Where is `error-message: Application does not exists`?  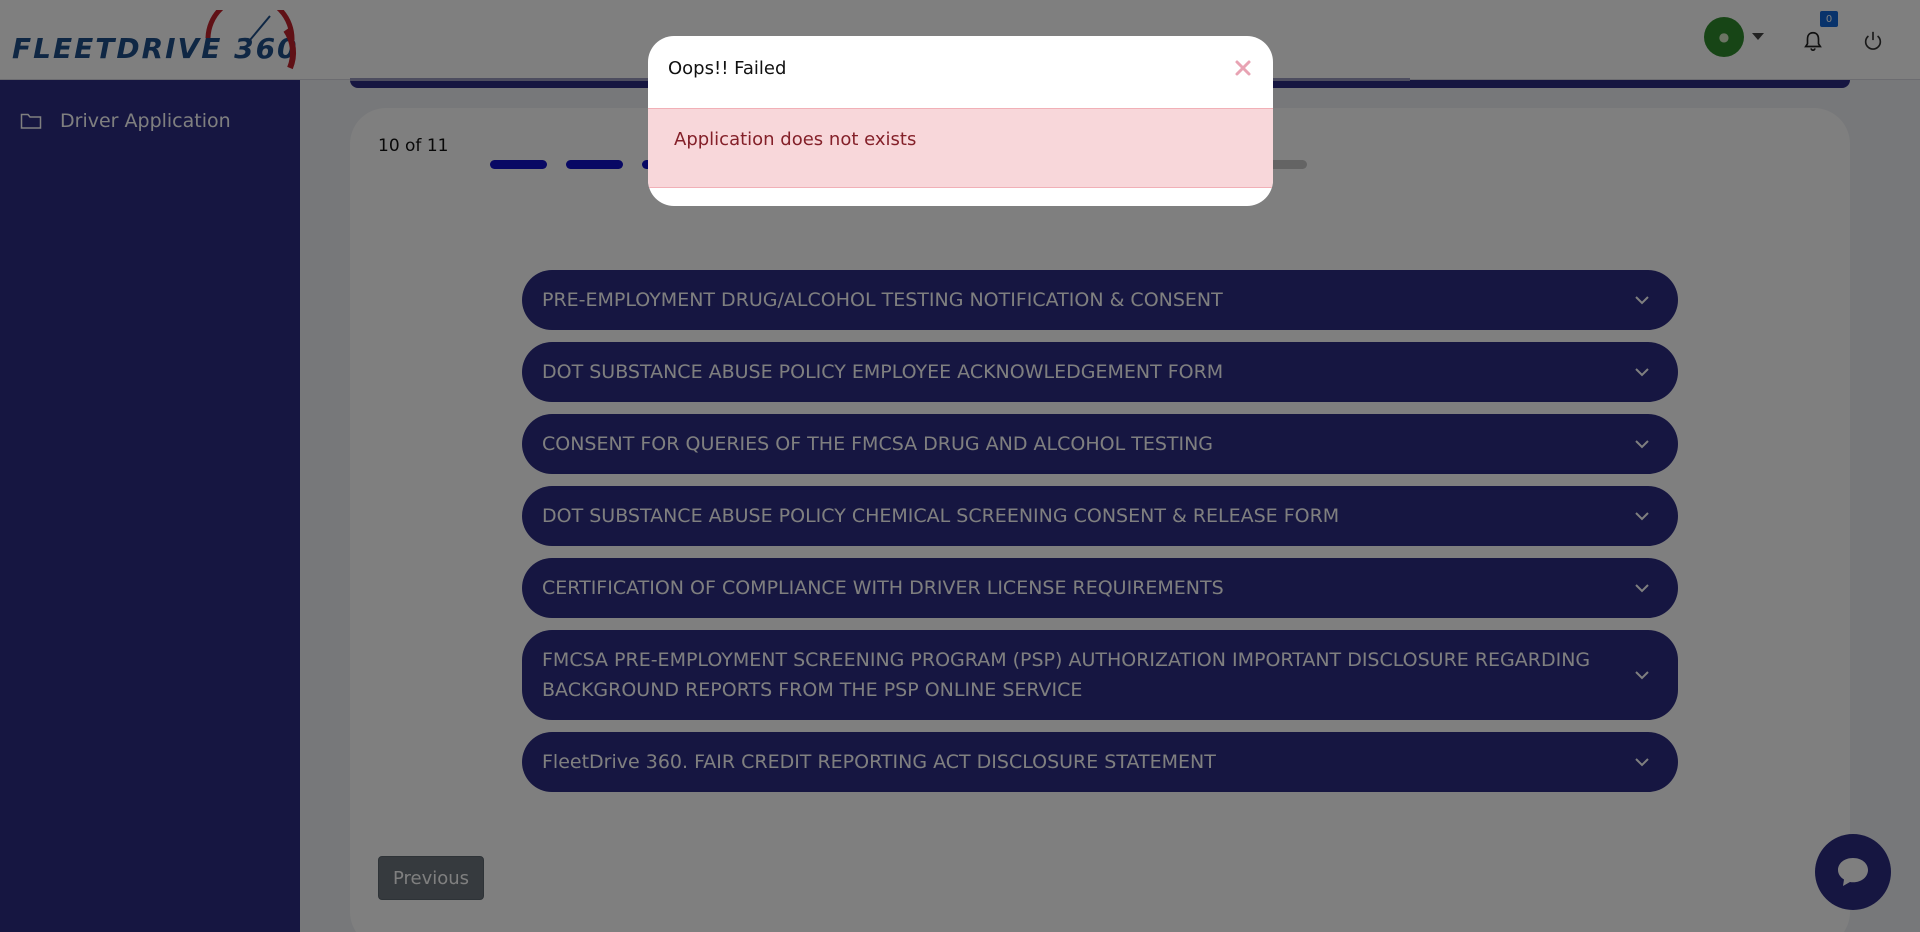 error-message: Application does not exists is located at coordinates (795, 139).